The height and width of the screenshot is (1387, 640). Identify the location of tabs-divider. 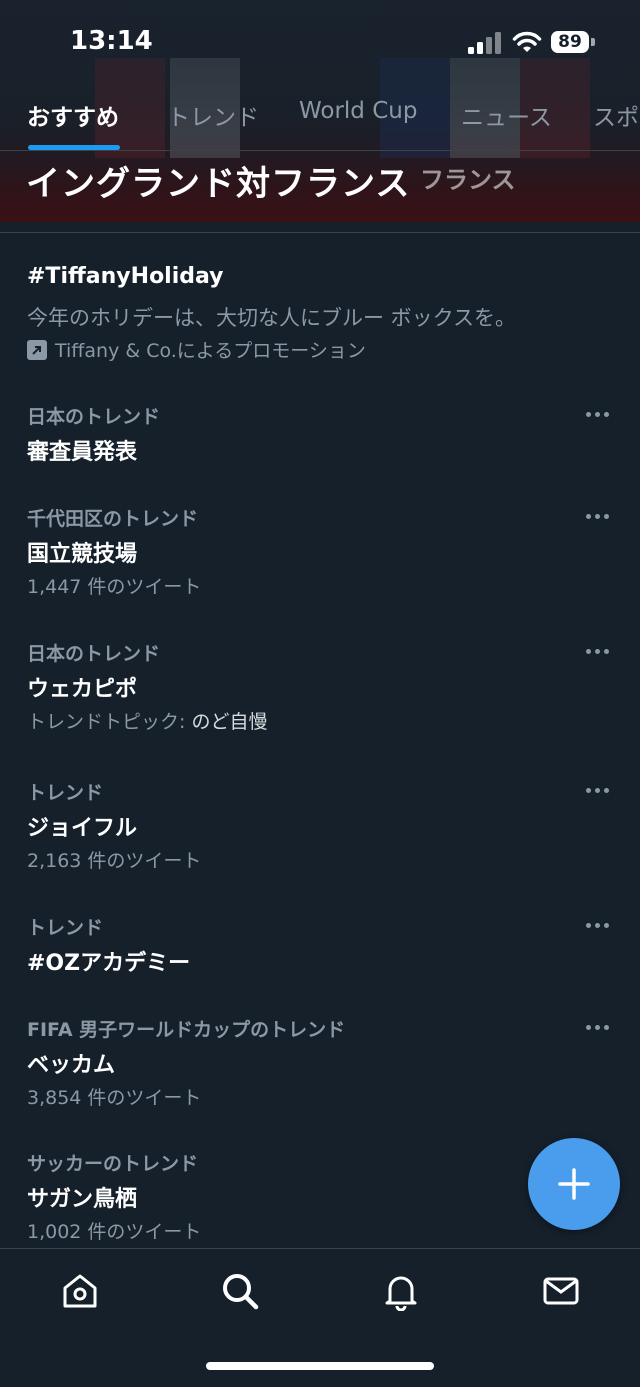
(320, 150).